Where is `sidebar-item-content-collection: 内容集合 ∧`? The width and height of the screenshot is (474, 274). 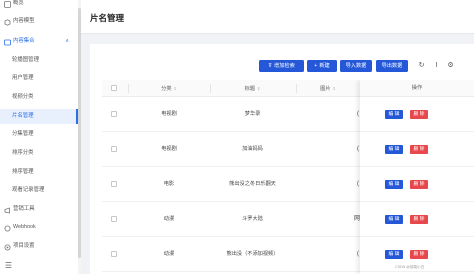 sidebar-item-content-collection: 内容集合 ∧ is located at coordinates (39, 41).